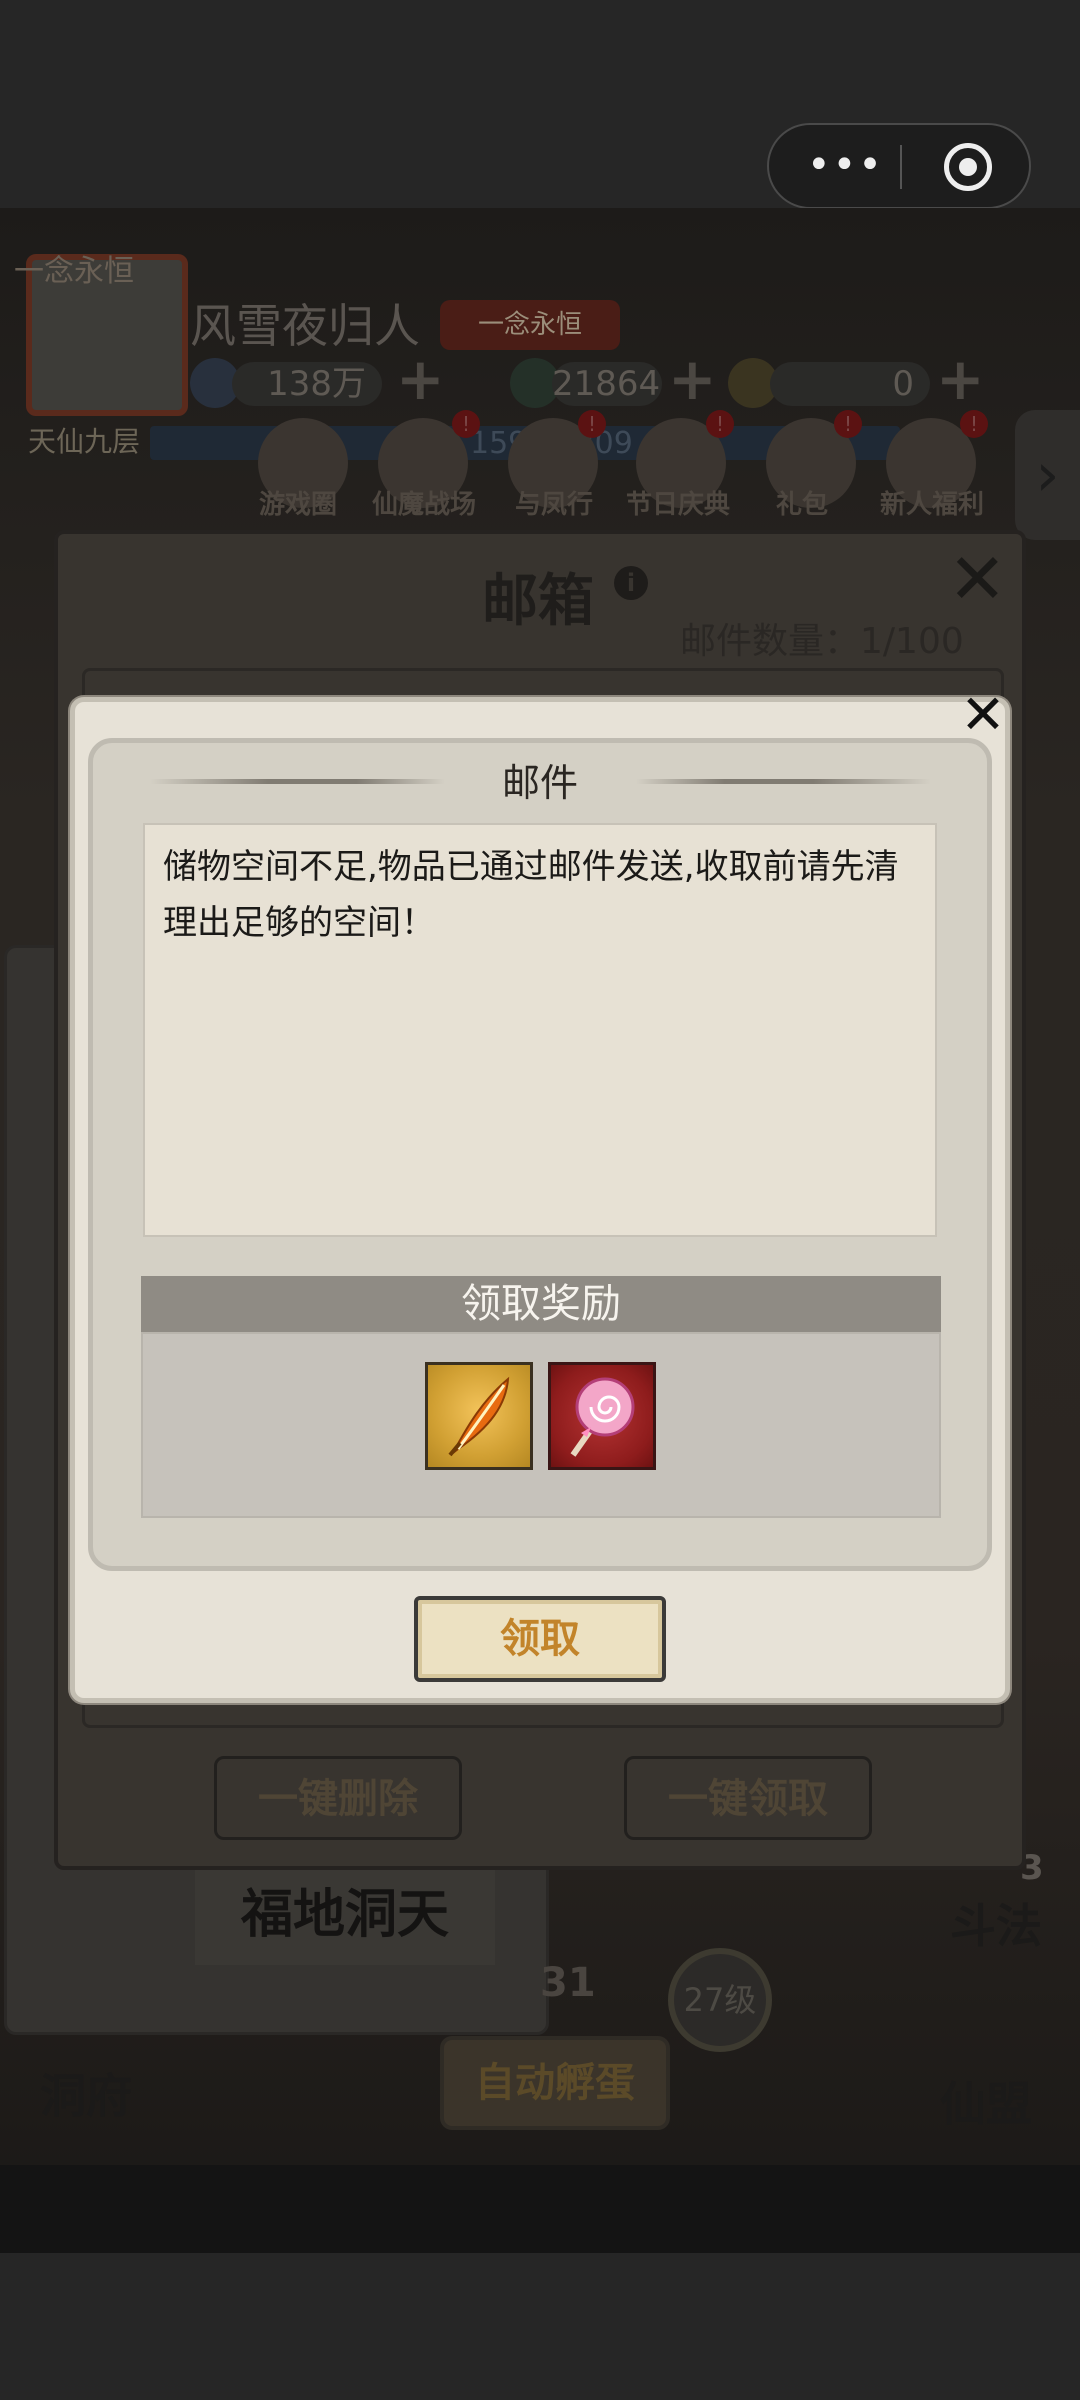  What do you see at coordinates (677, 505) in the screenshot?
I see `menu-label-festival: 节日庆典` at bounding box center [677, 505].